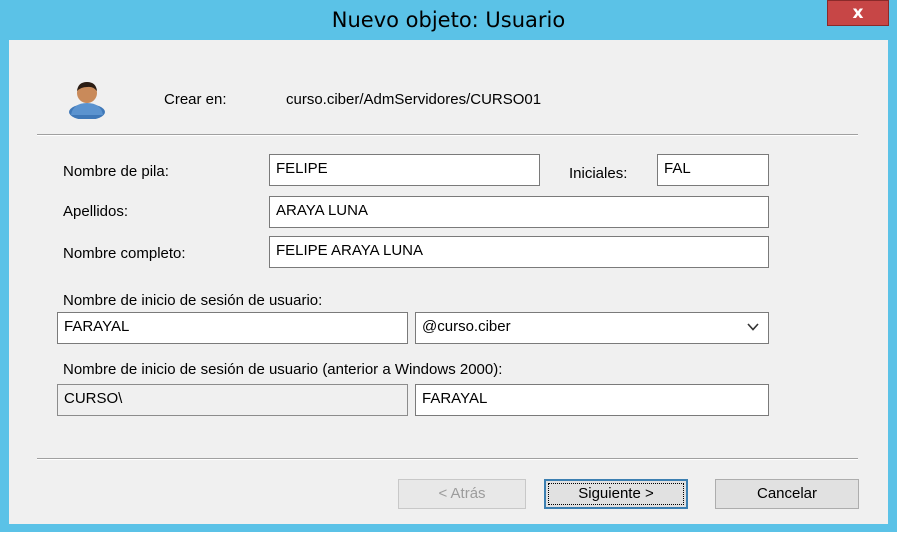 This screenshot has height=537, width=901. What do you see at coordinates (447, 459) in the screenshot?
I see `footer-separator` at bounding box center [447, 459].